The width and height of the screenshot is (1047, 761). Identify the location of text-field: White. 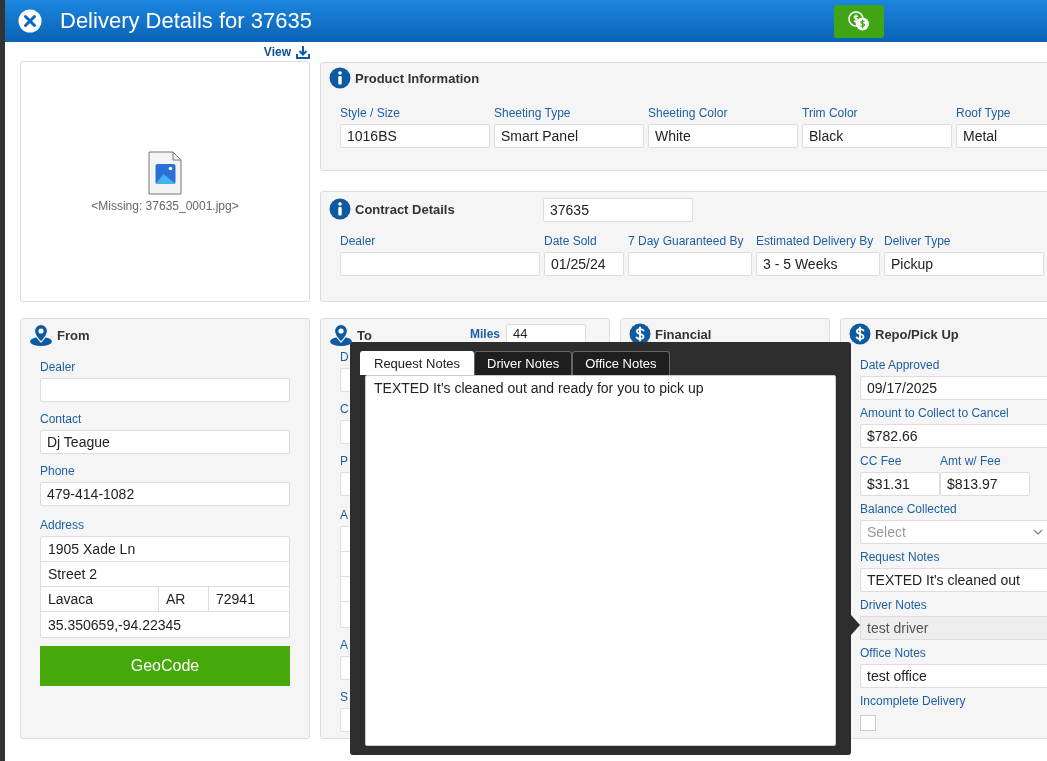
(723, 136).